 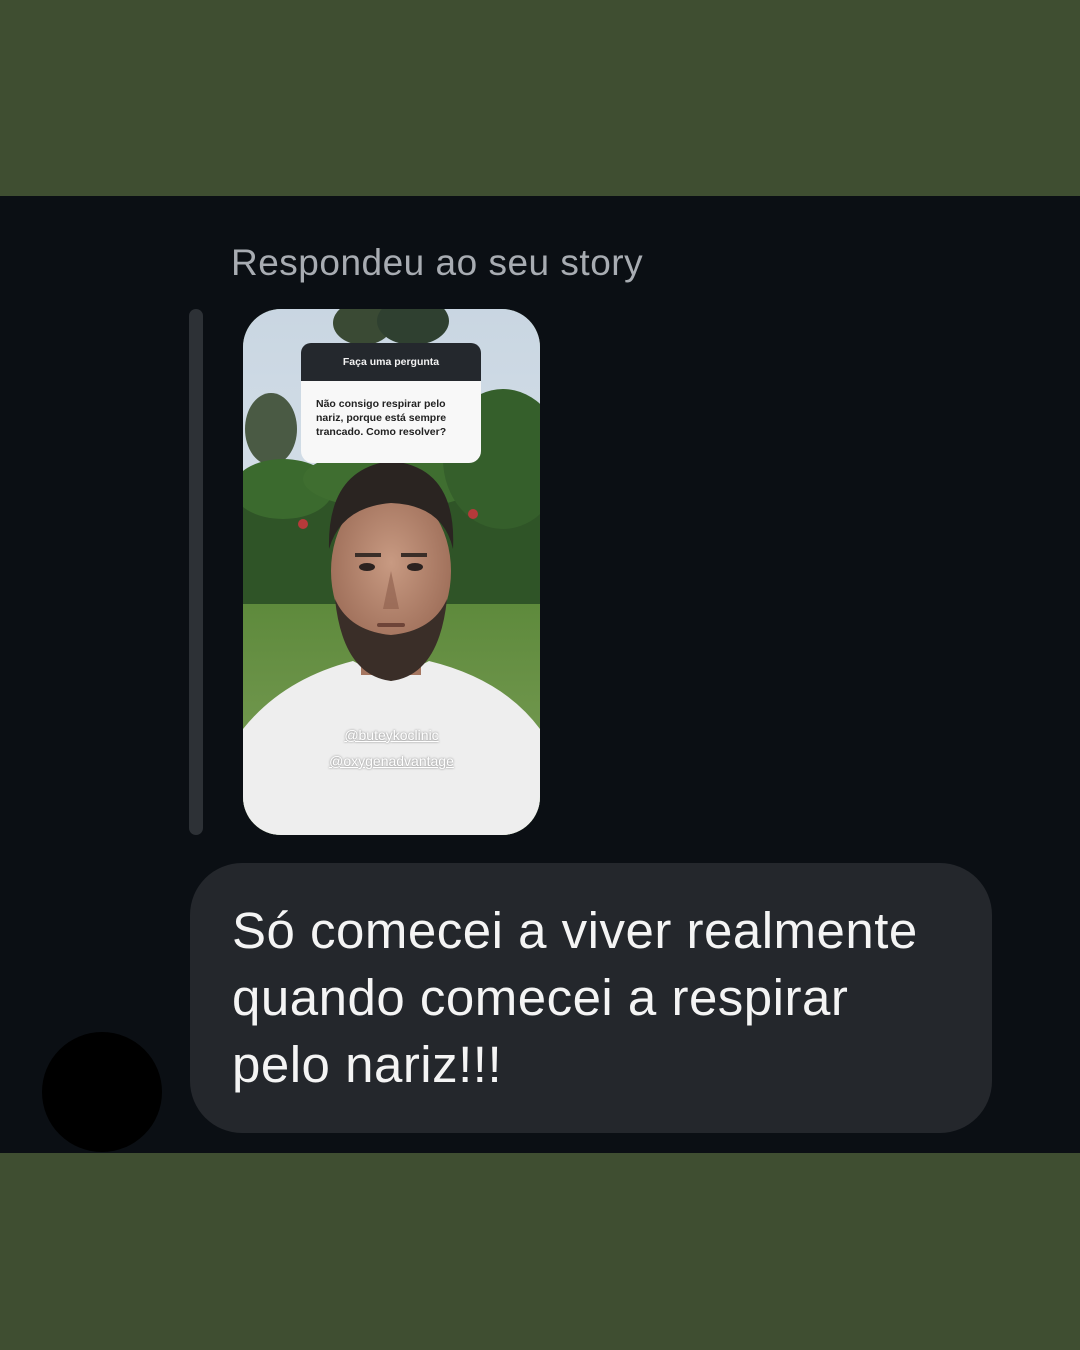 I want to click on avatar, so click(x=102, y=1092).